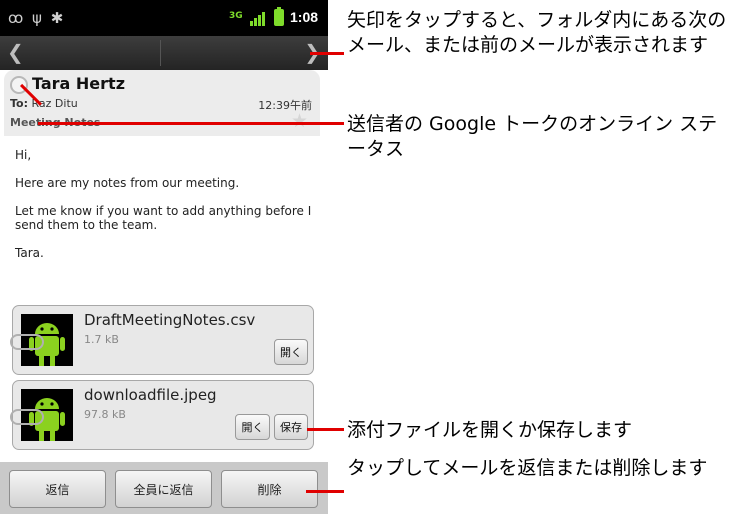 Image resolution: width=734 pixels, height=514 pixels. Describe the element at coordinates (29, 253) in the screenshot. I see `body-paragraph: Tara.` at that location.